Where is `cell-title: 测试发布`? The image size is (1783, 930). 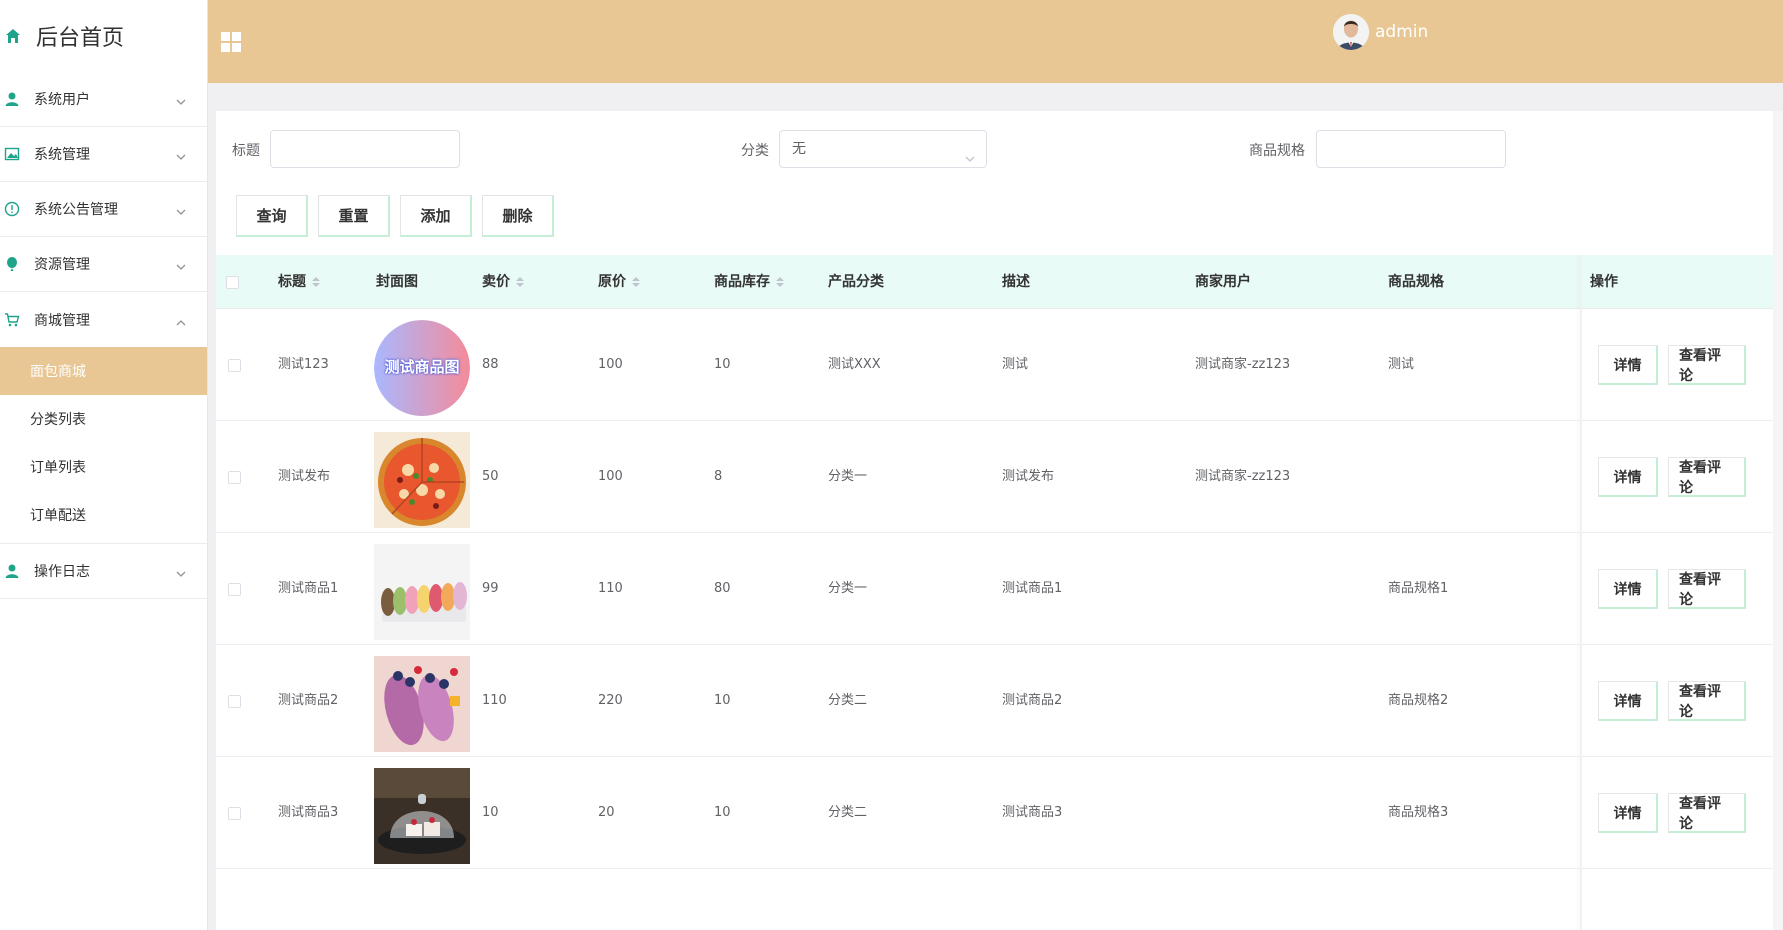
cell-title: 测试发布 is located at coordinates (304, 476).